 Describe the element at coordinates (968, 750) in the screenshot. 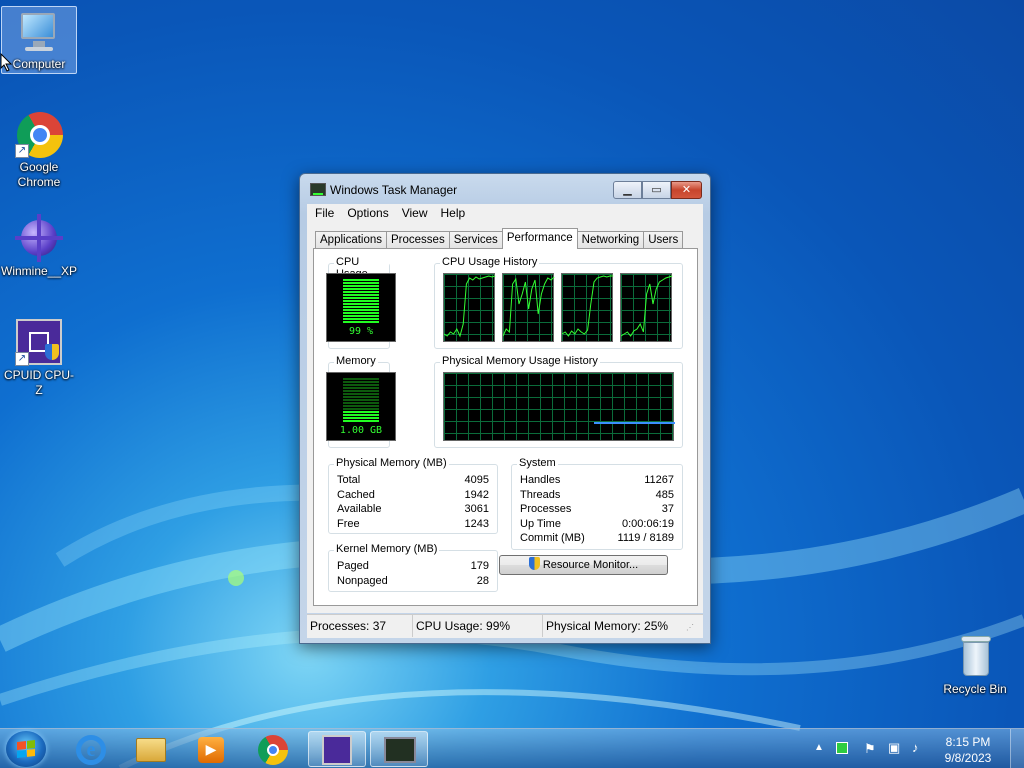

I see `clock: 8:15 PM 9/8/2023` at that location.